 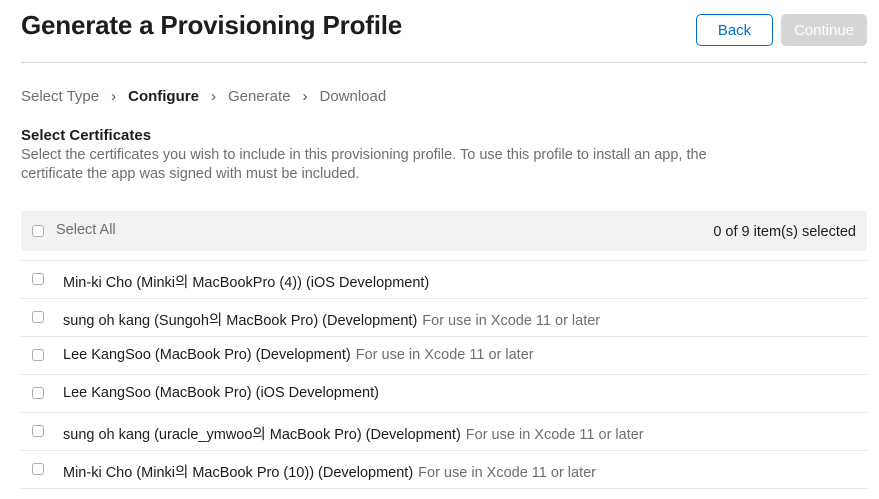 What do you see at coordinates (60, 96) in the screenshot?
I see `step-select-type: Select Type` at bounding box center [60, 96].